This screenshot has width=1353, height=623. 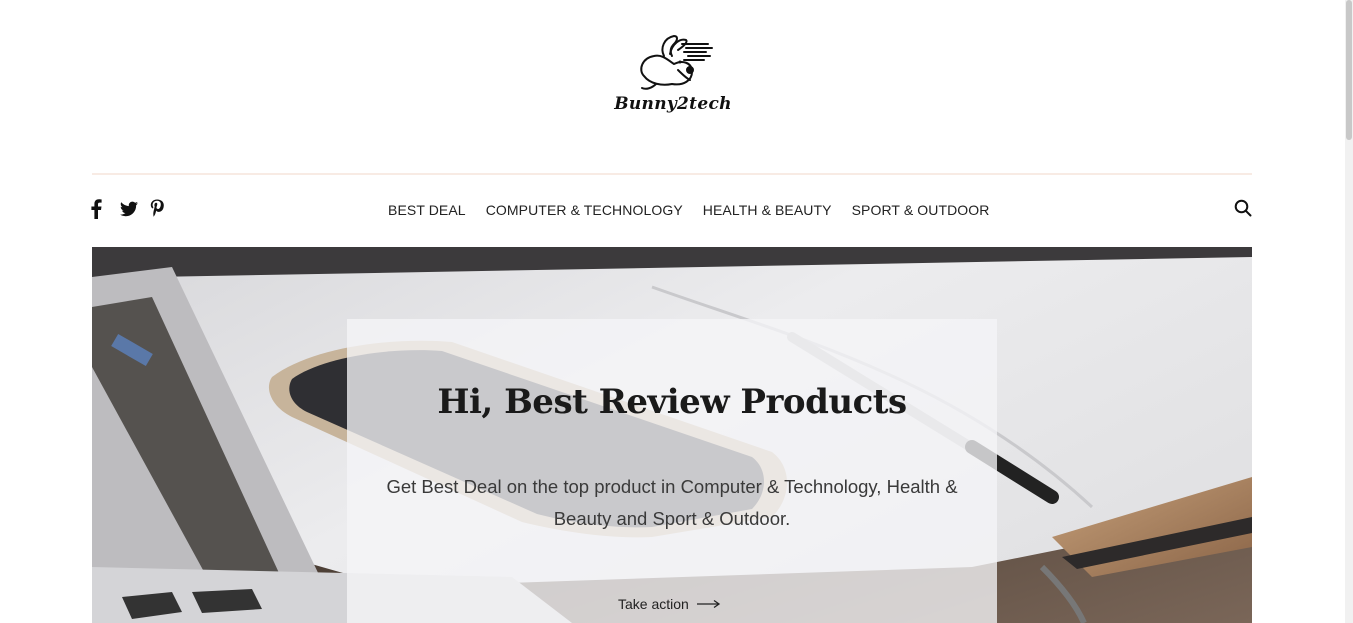 I want to click on pinterest-link, so click(x=158, y=209).